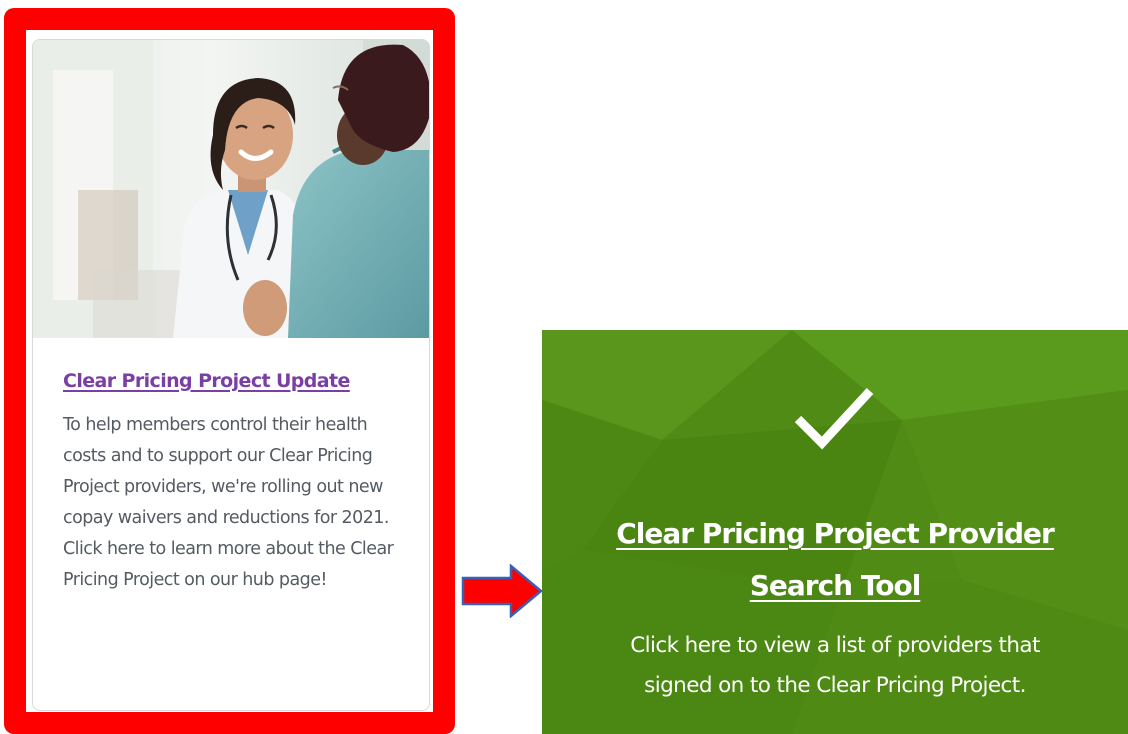  I want to click on tile-title-line1: Clear Pricing Project Provider, so click(835, 533).